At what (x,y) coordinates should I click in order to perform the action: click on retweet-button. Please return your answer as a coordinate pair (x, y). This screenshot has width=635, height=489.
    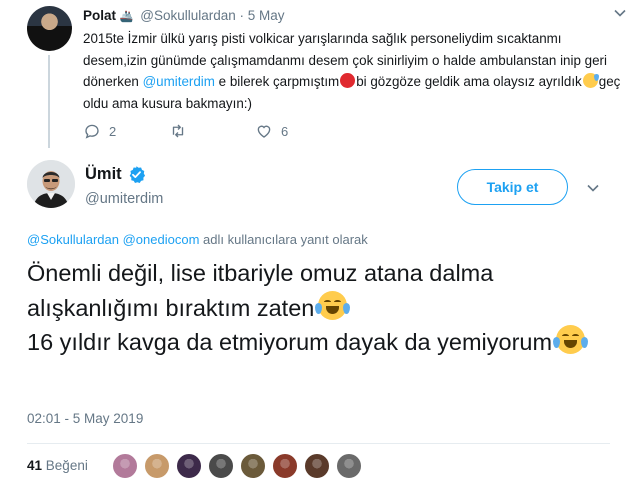
    Looking at the image, I should click on (212, 131).